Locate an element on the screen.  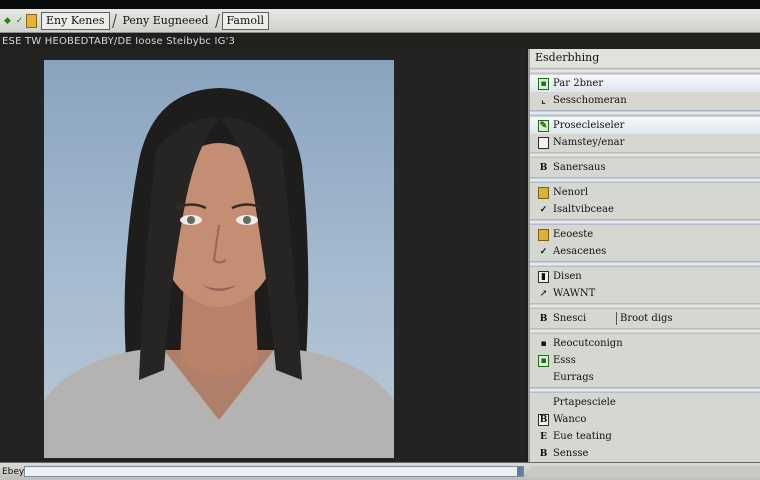
validate-icon: ✓ is located at coordinates (19, 21).